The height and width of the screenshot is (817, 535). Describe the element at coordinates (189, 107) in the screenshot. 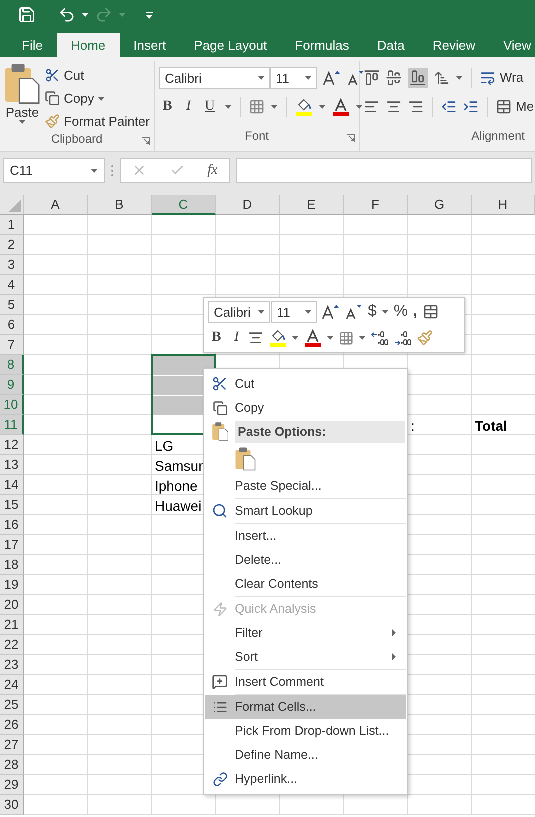

I see `italic-button: I` at that location.